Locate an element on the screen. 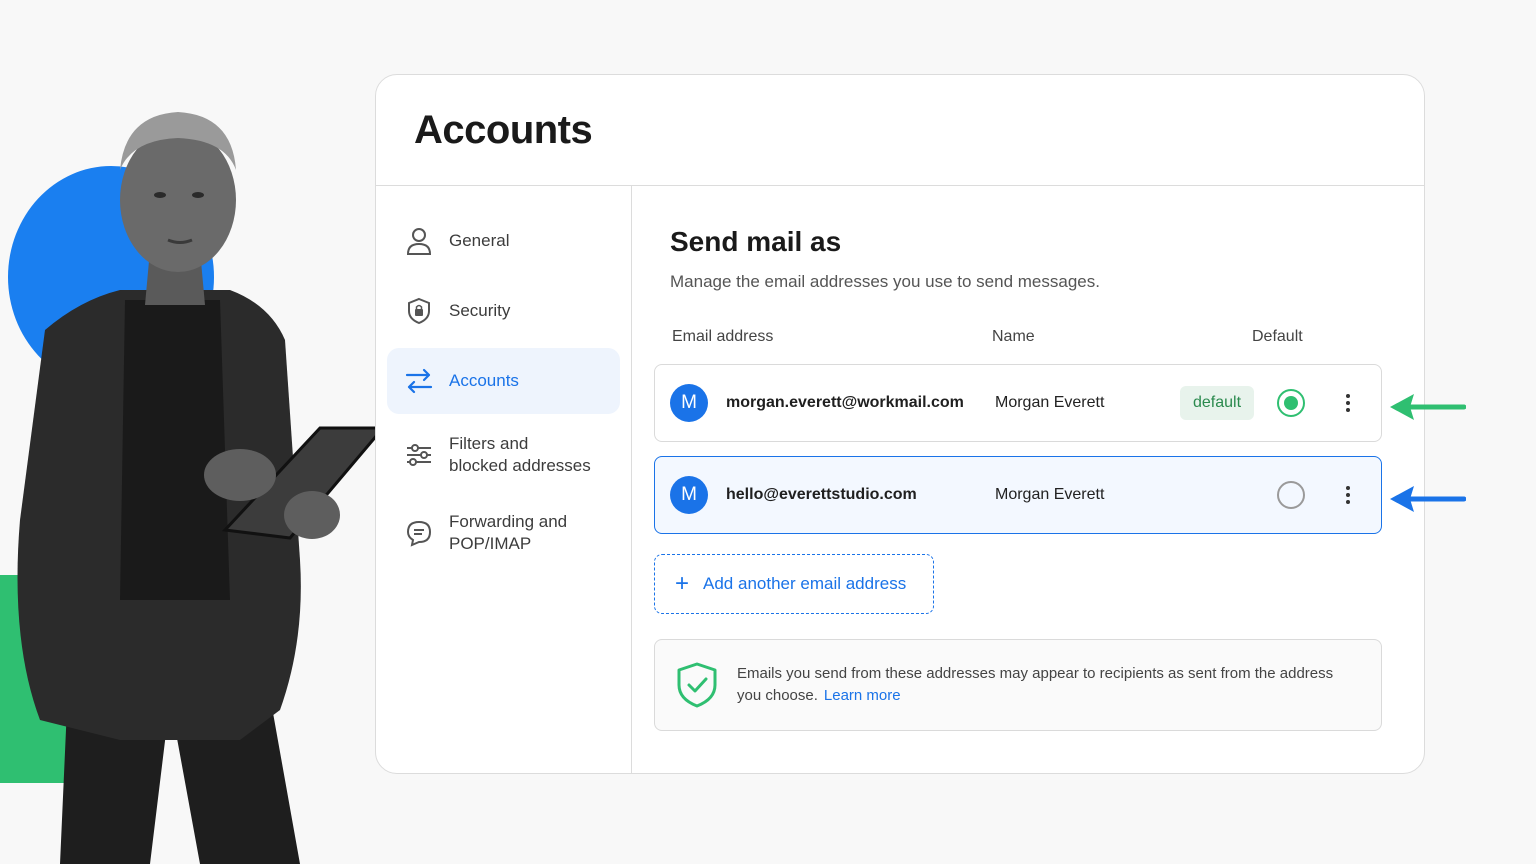 The height and width of the screenshot is (864, 1536). learn-more-link: Learn more is located at coordinates (862, 695).